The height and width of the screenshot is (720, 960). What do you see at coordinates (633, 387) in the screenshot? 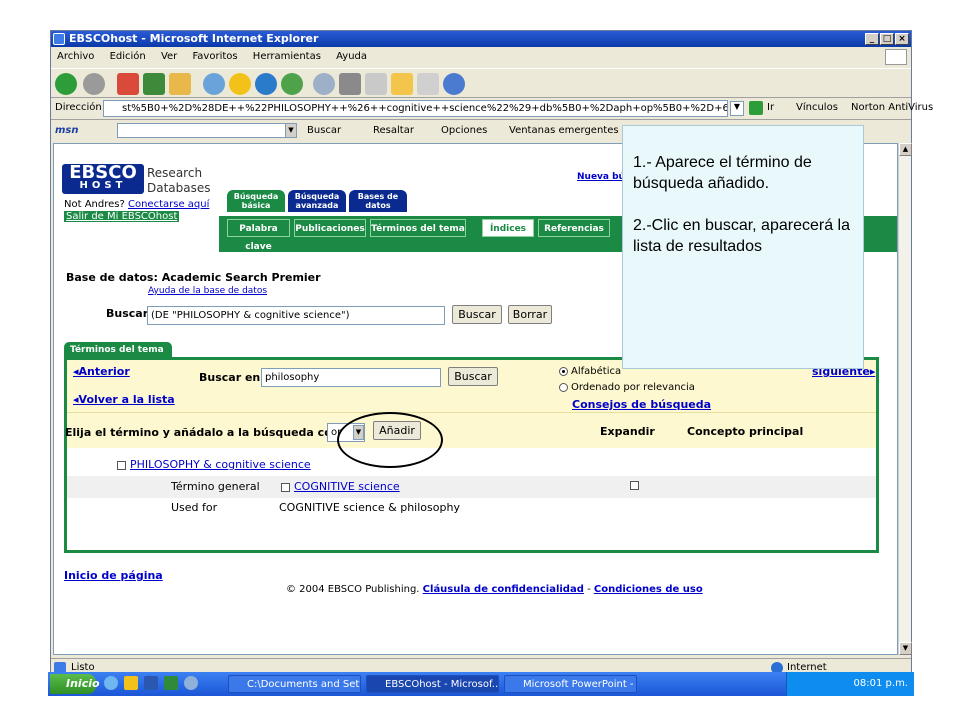
I see `sort-relevance-label: Ordenado por relevancia` at bounding box center [633, 387].